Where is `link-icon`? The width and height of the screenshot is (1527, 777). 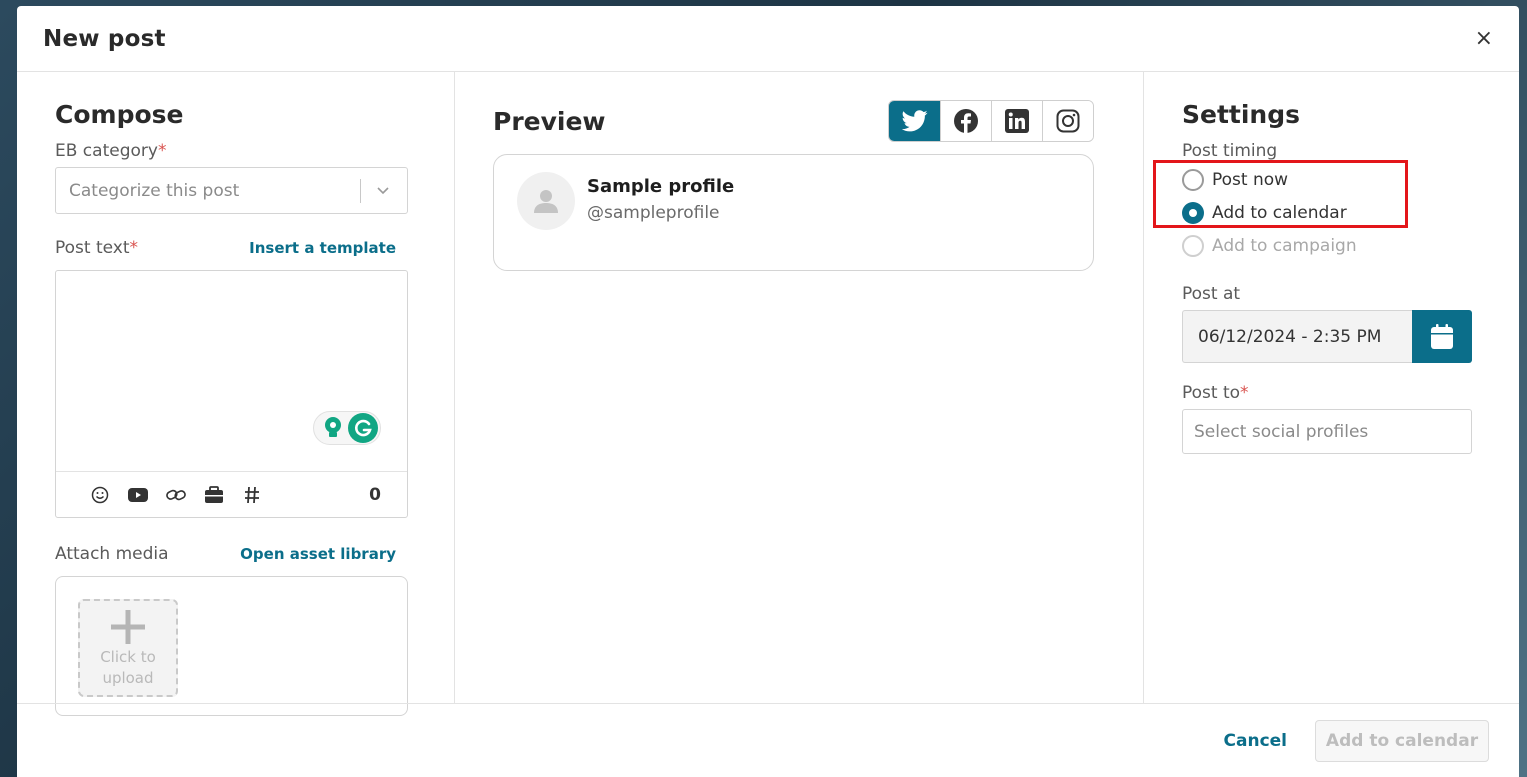 link-icon is located at coordinates (176, 495).